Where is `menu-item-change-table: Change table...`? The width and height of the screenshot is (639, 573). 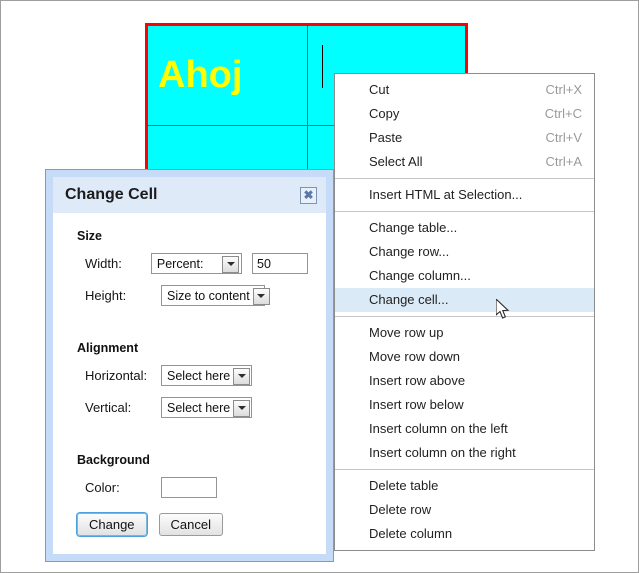 menu-item-change-table: Change table... is located at coordinates (464, 228).